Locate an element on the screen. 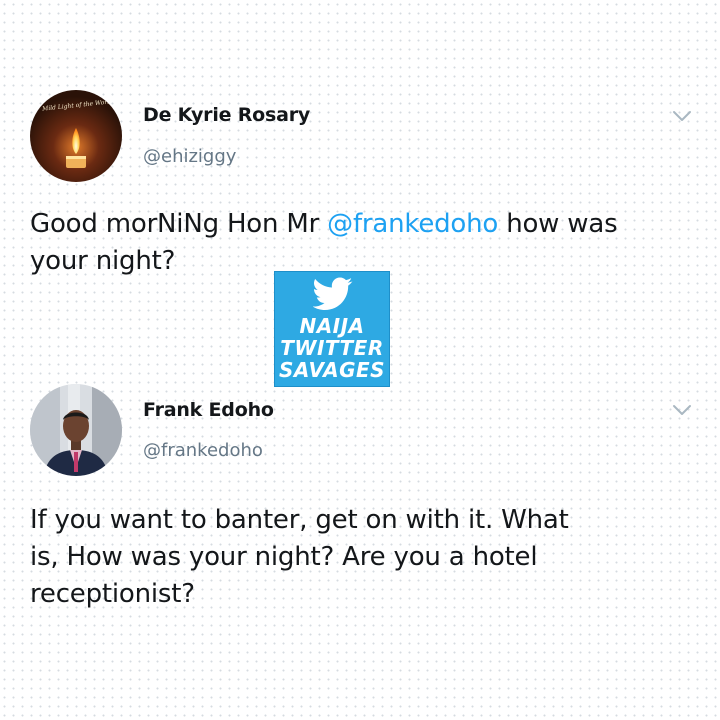 This screenshot has width=720, height=720. tweet-text-part: Good morNiNg Hon Mr is located at coordinates (179, 224).